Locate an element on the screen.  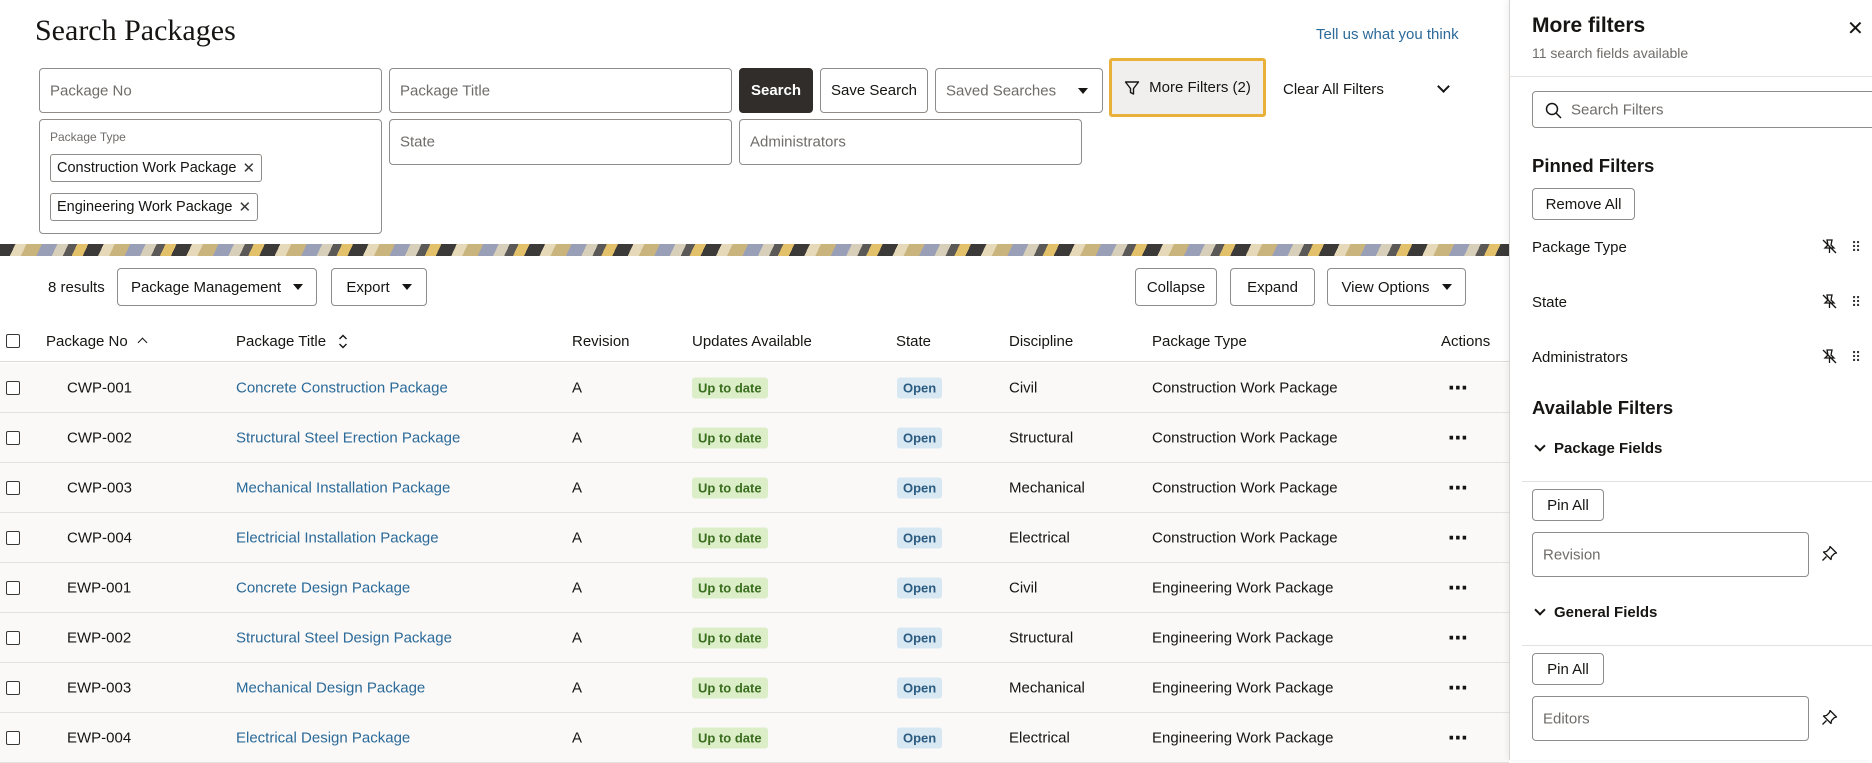
cell-discipline-text: Mechanical is located at coordinates (1047, 487).